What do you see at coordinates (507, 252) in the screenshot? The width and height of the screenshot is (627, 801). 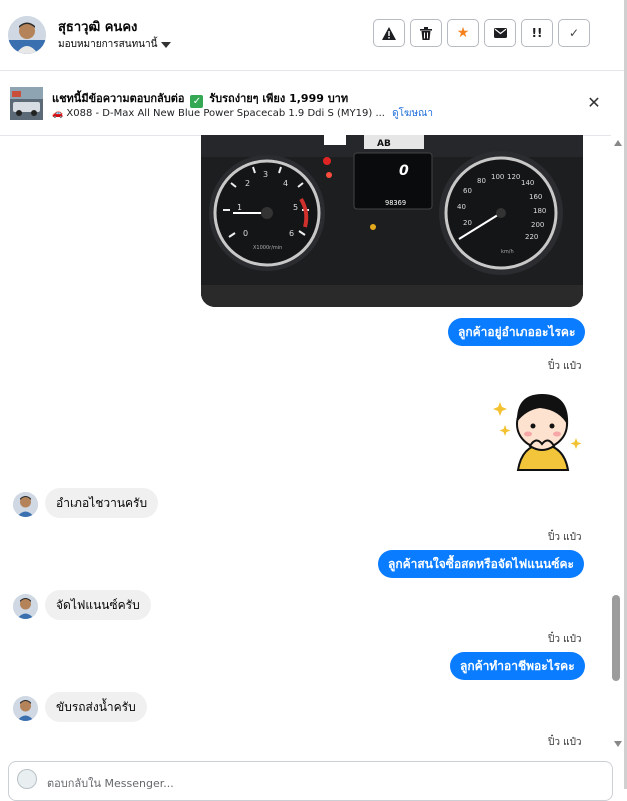 I see `speed-unit-label: km/h` at bounding box center [507, 252].